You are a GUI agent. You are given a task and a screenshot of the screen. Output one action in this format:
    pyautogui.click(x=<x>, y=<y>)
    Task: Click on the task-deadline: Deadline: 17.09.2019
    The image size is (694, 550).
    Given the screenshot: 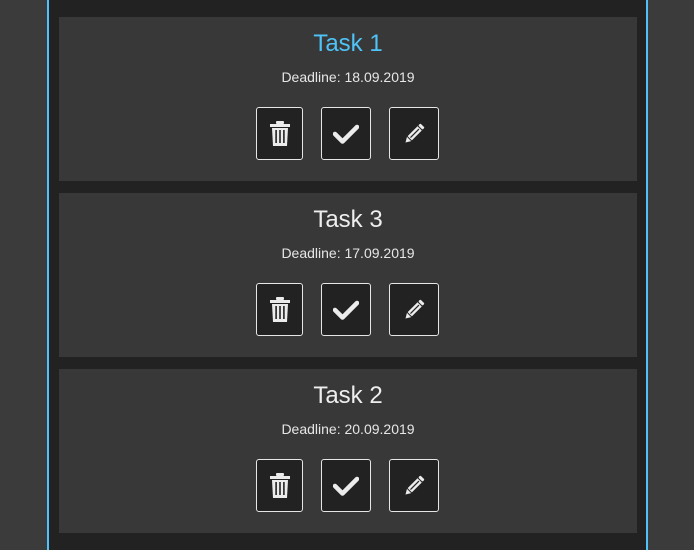 What is the action you would take?
    pyautogui.click(x=348, y=253)
    